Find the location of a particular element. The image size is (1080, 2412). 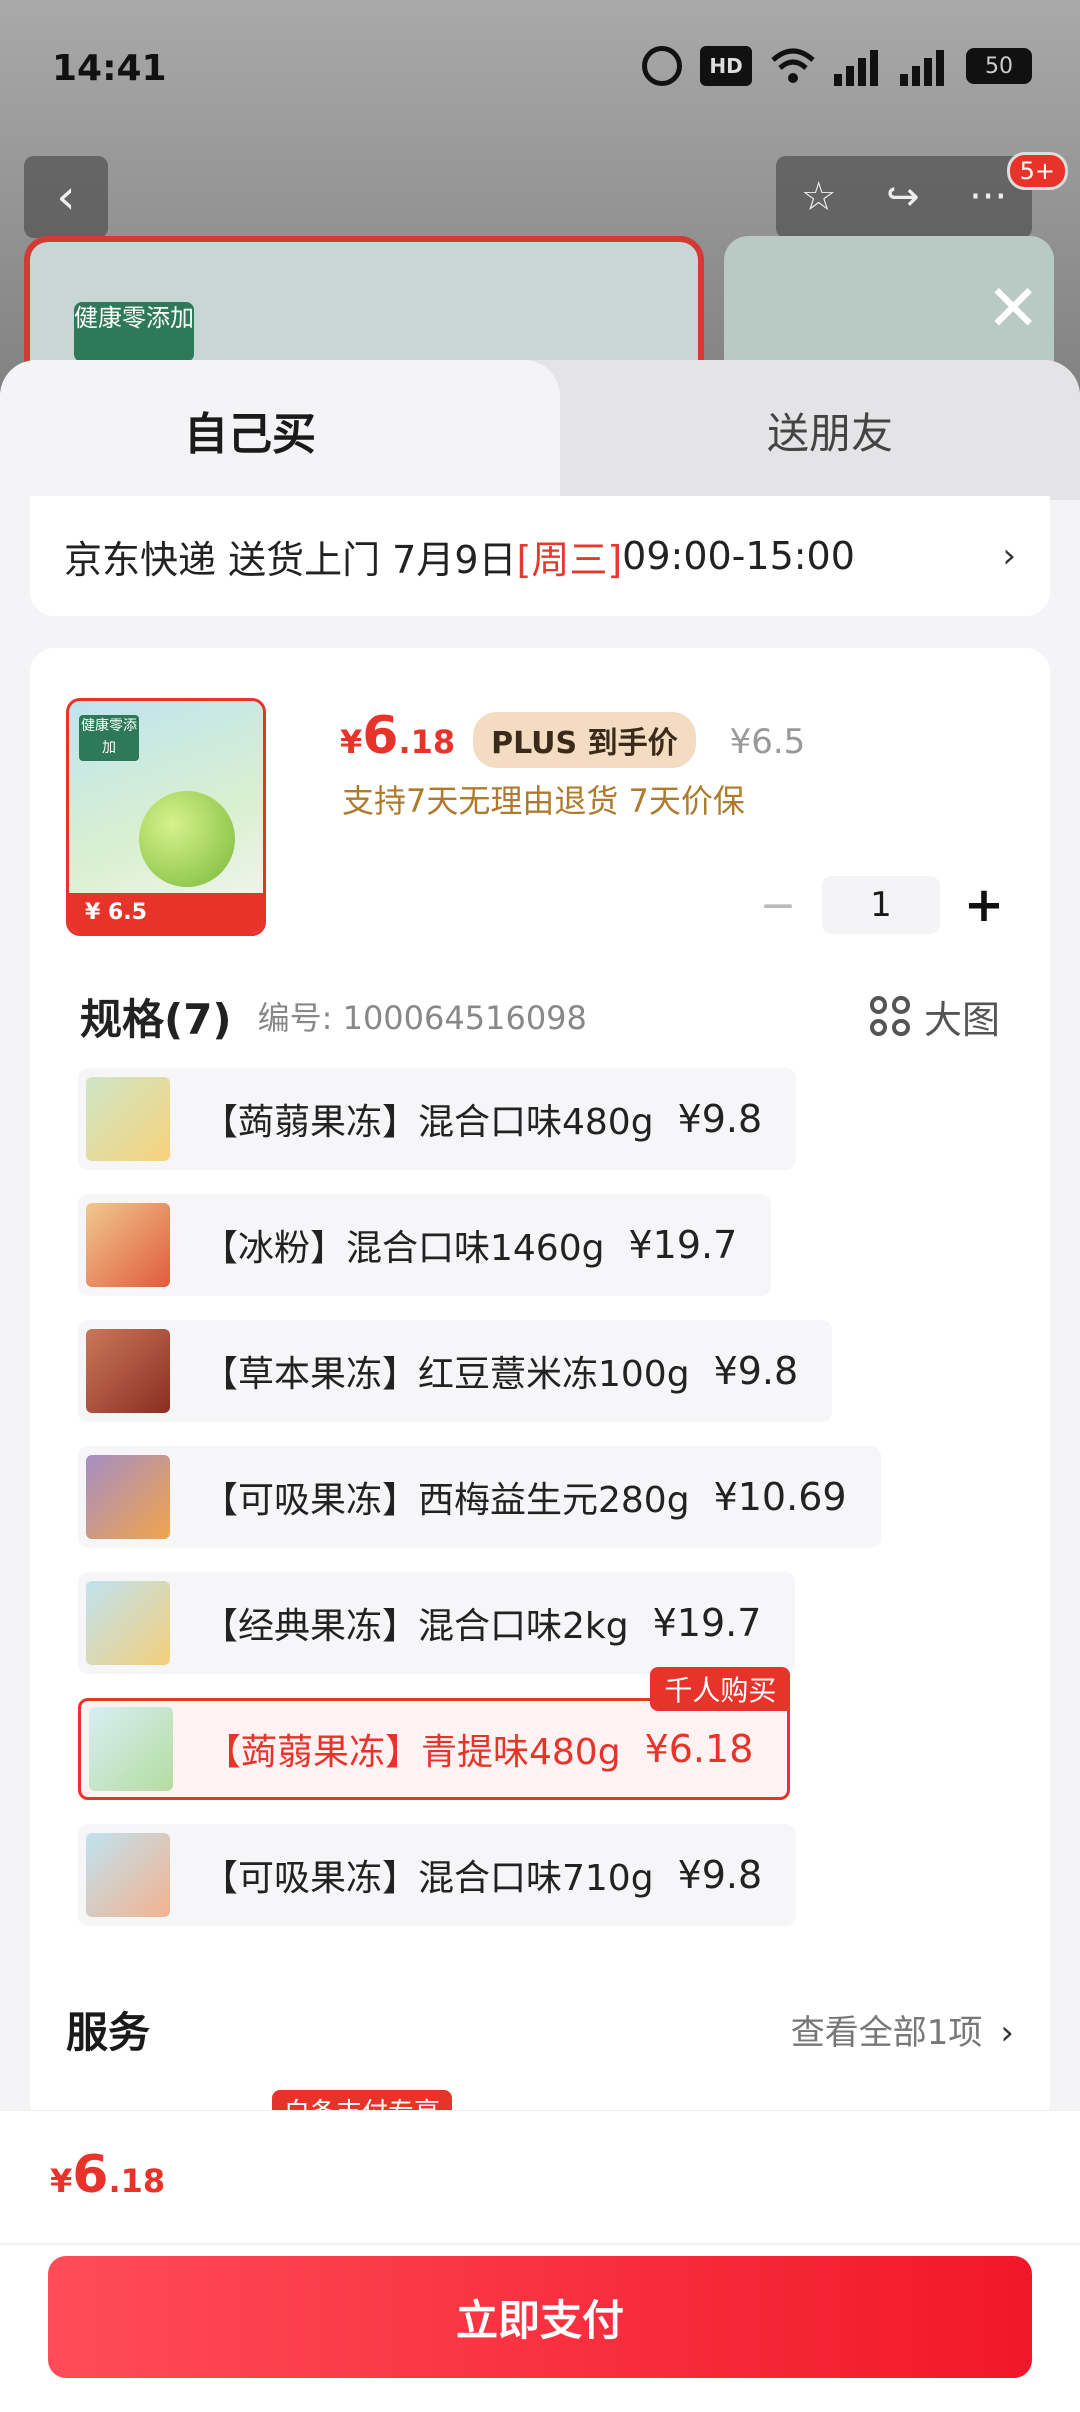

spec-option: 【可吸果冻】混合口味710g ¥9.8 is located at coordinates (437, 1875).